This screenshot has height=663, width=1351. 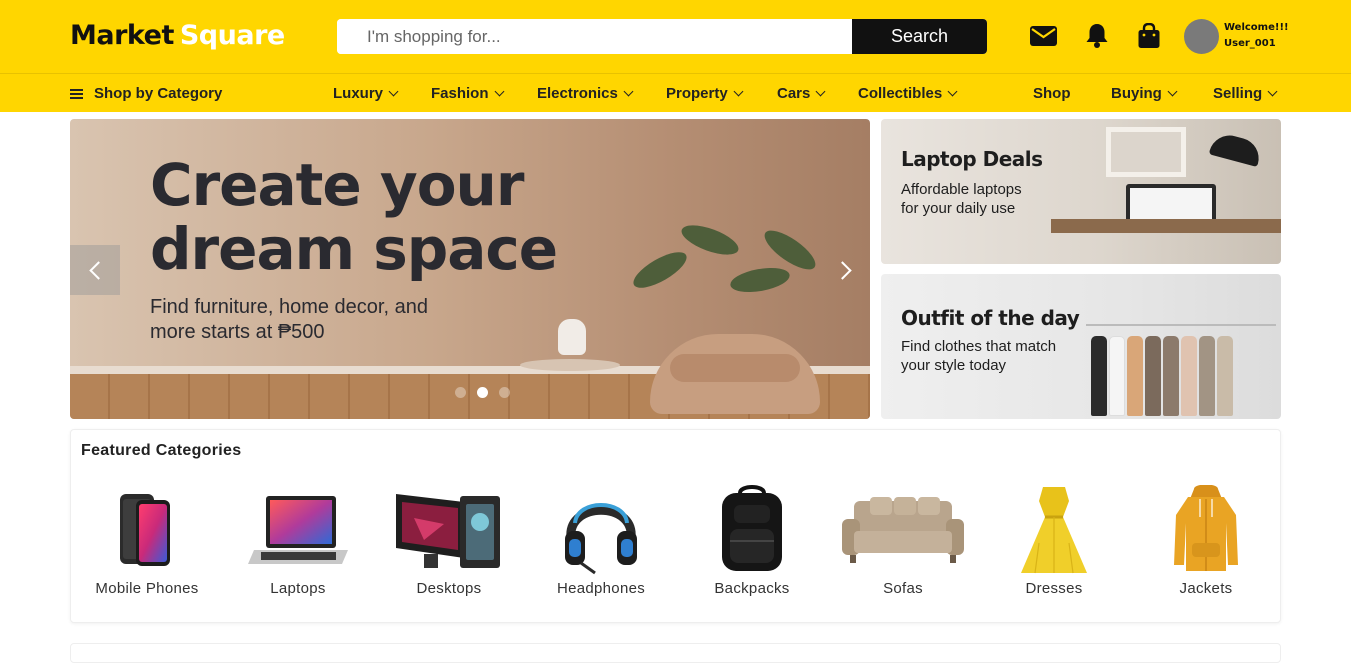 I want to click on nav-item-property: Property, so click(x=705, y=93).